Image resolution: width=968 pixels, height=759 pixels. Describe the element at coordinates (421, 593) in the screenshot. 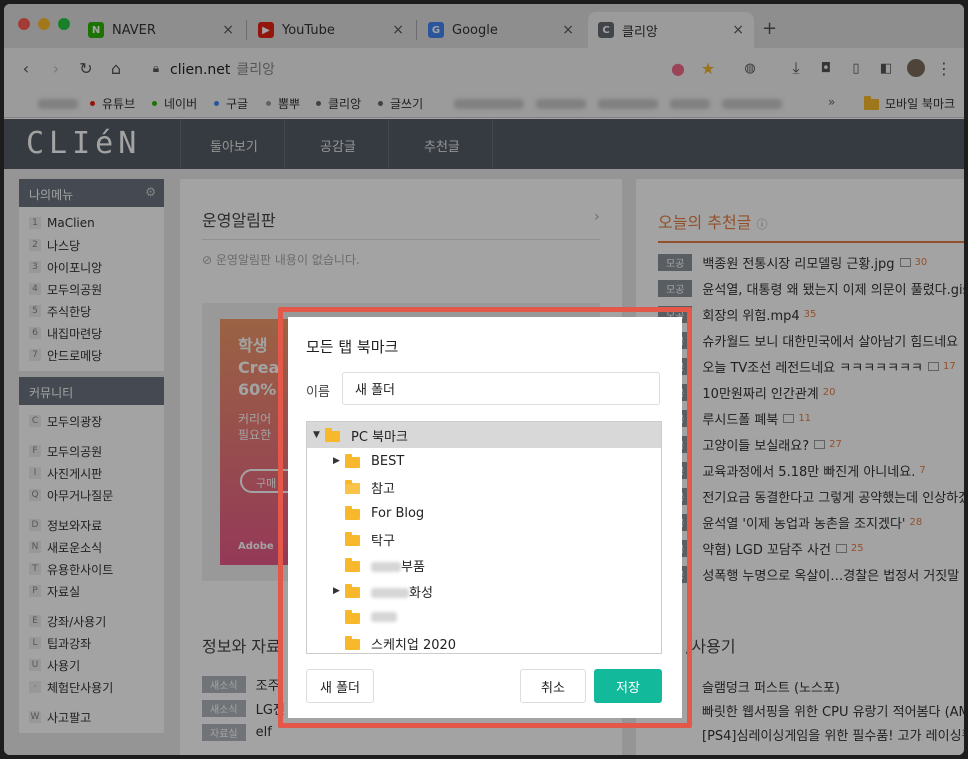

I see `folder-name: 화성` at that location.